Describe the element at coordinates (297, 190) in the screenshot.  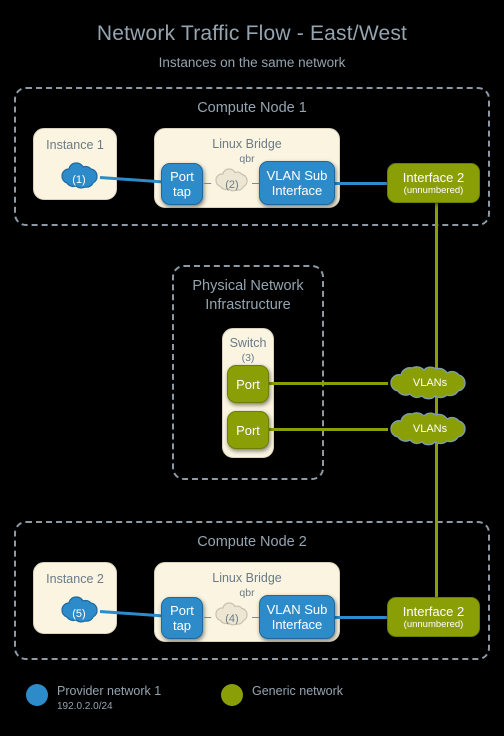
I see `vlan-sub-1-line2: Interface` at that location.